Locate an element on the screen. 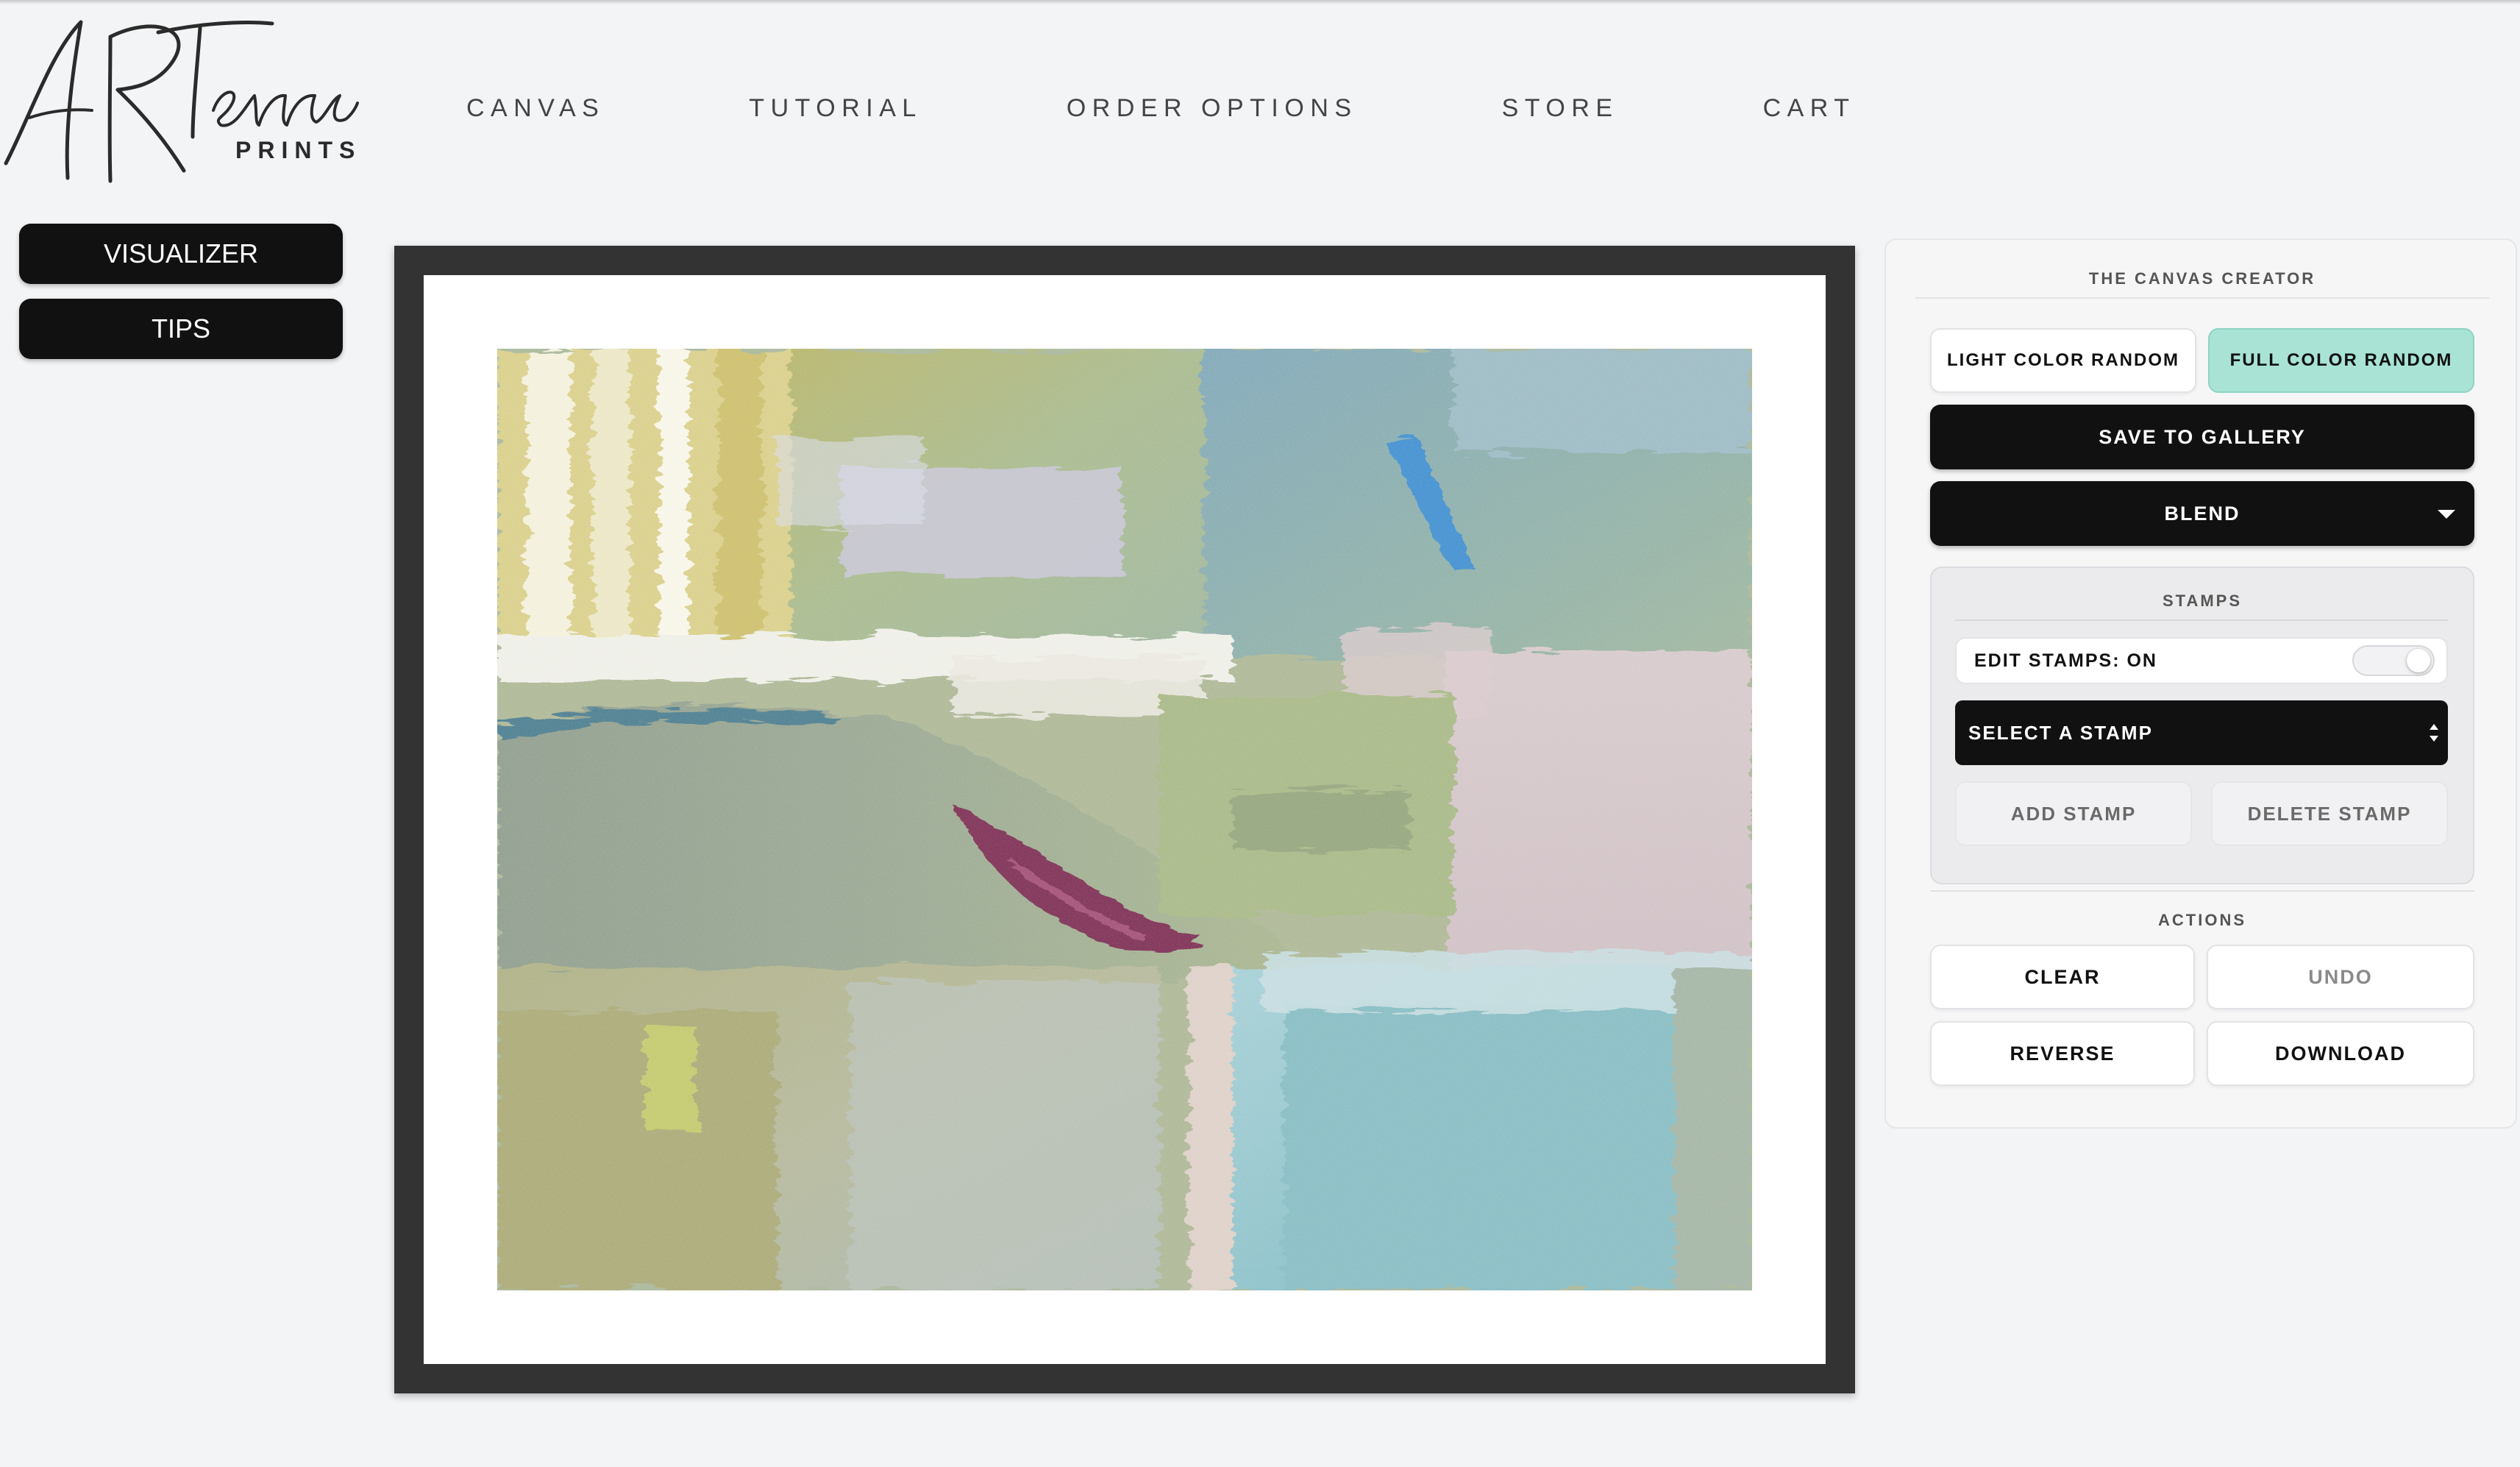  select-stamp-dropdown: SELECT A STAMP is located at coordinates (2201, 732).